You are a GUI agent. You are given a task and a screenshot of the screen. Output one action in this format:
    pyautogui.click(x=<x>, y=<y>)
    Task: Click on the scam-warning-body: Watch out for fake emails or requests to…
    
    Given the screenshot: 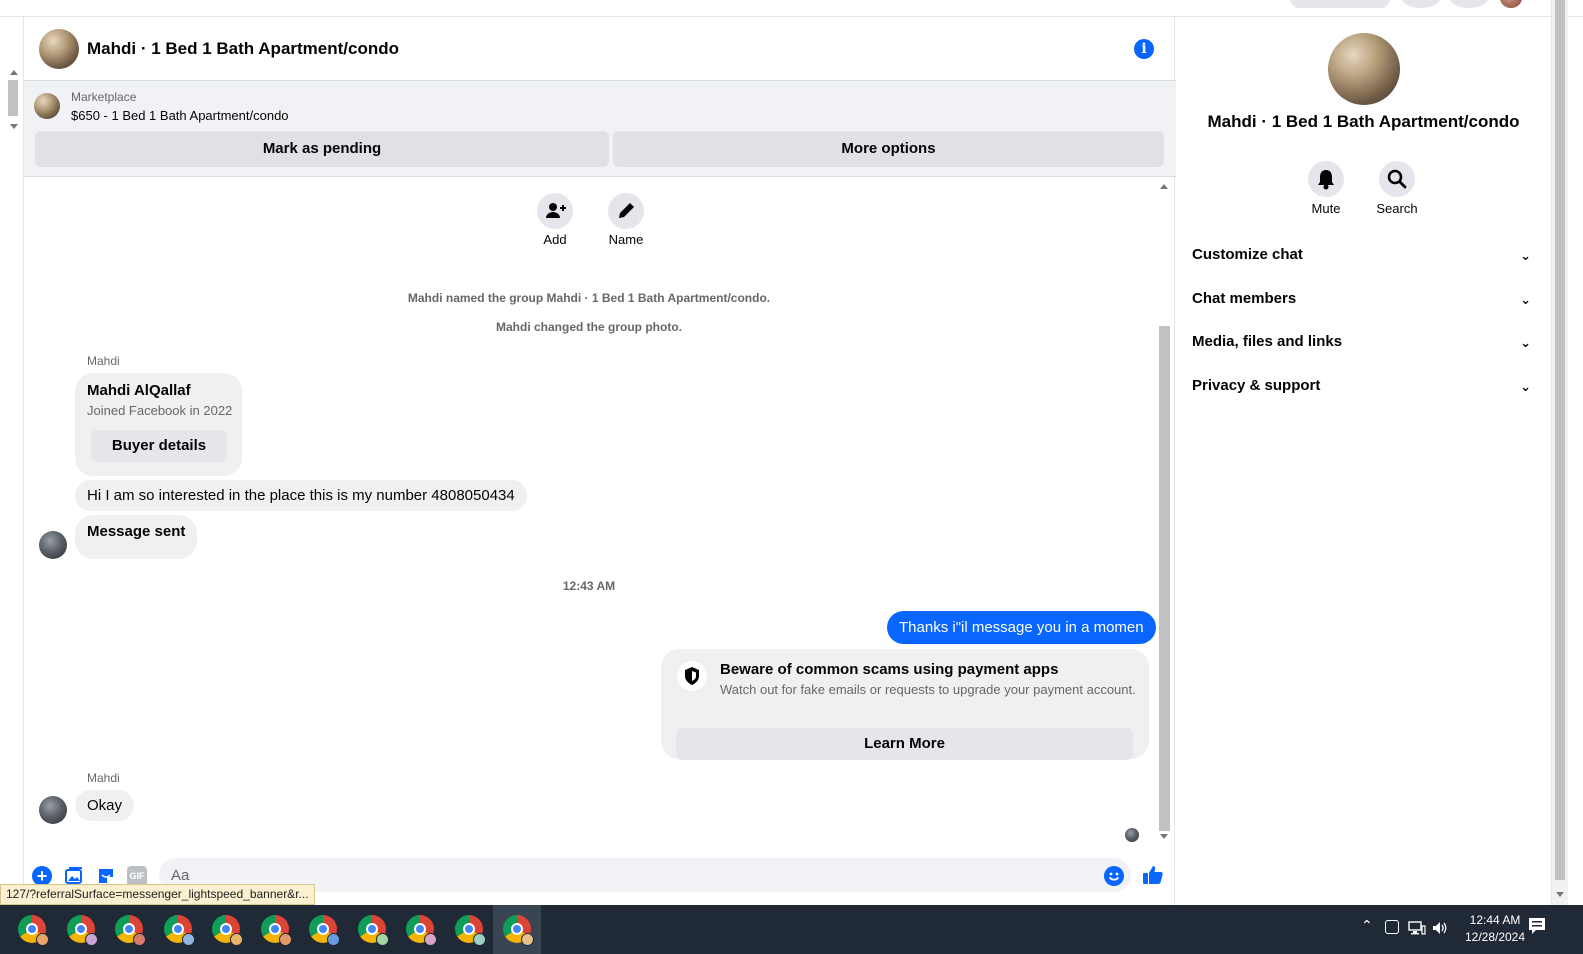 What is the action you would take?
    pyautogui.click(x=928, y=689)
    